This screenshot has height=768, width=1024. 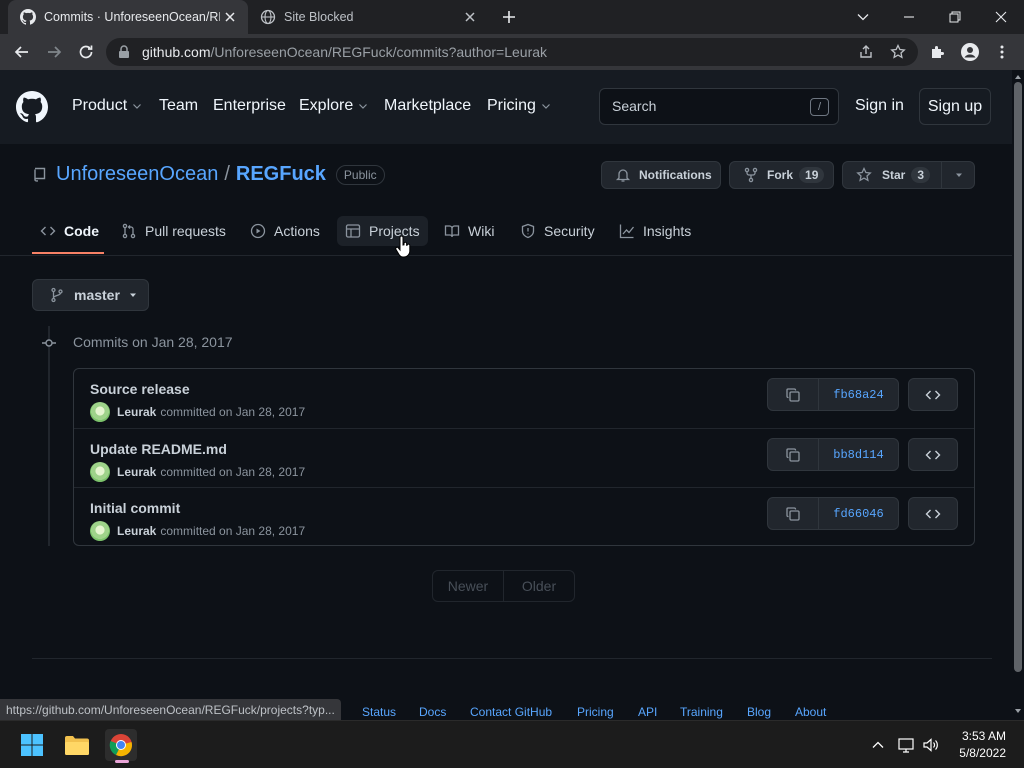 I want to click on page-scrollbar, so click(x=1018, y=395).